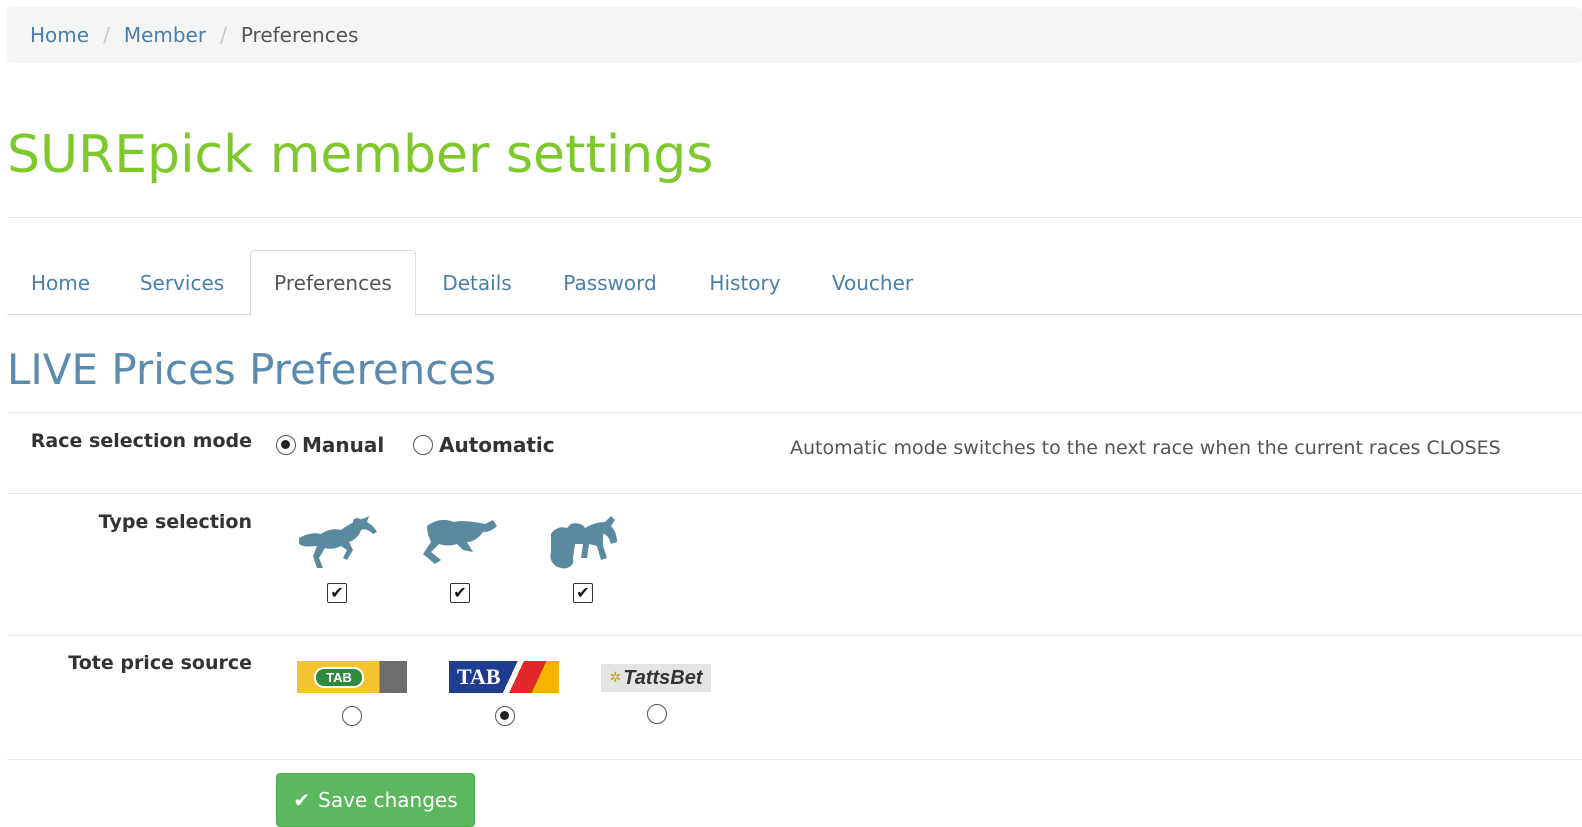 This screenshot has width=1582, height=827. What do you see at coordinates (338, 542) in the screenshot?
I see `thoroughbred-horse-icon` at bounding box center [338, 542].